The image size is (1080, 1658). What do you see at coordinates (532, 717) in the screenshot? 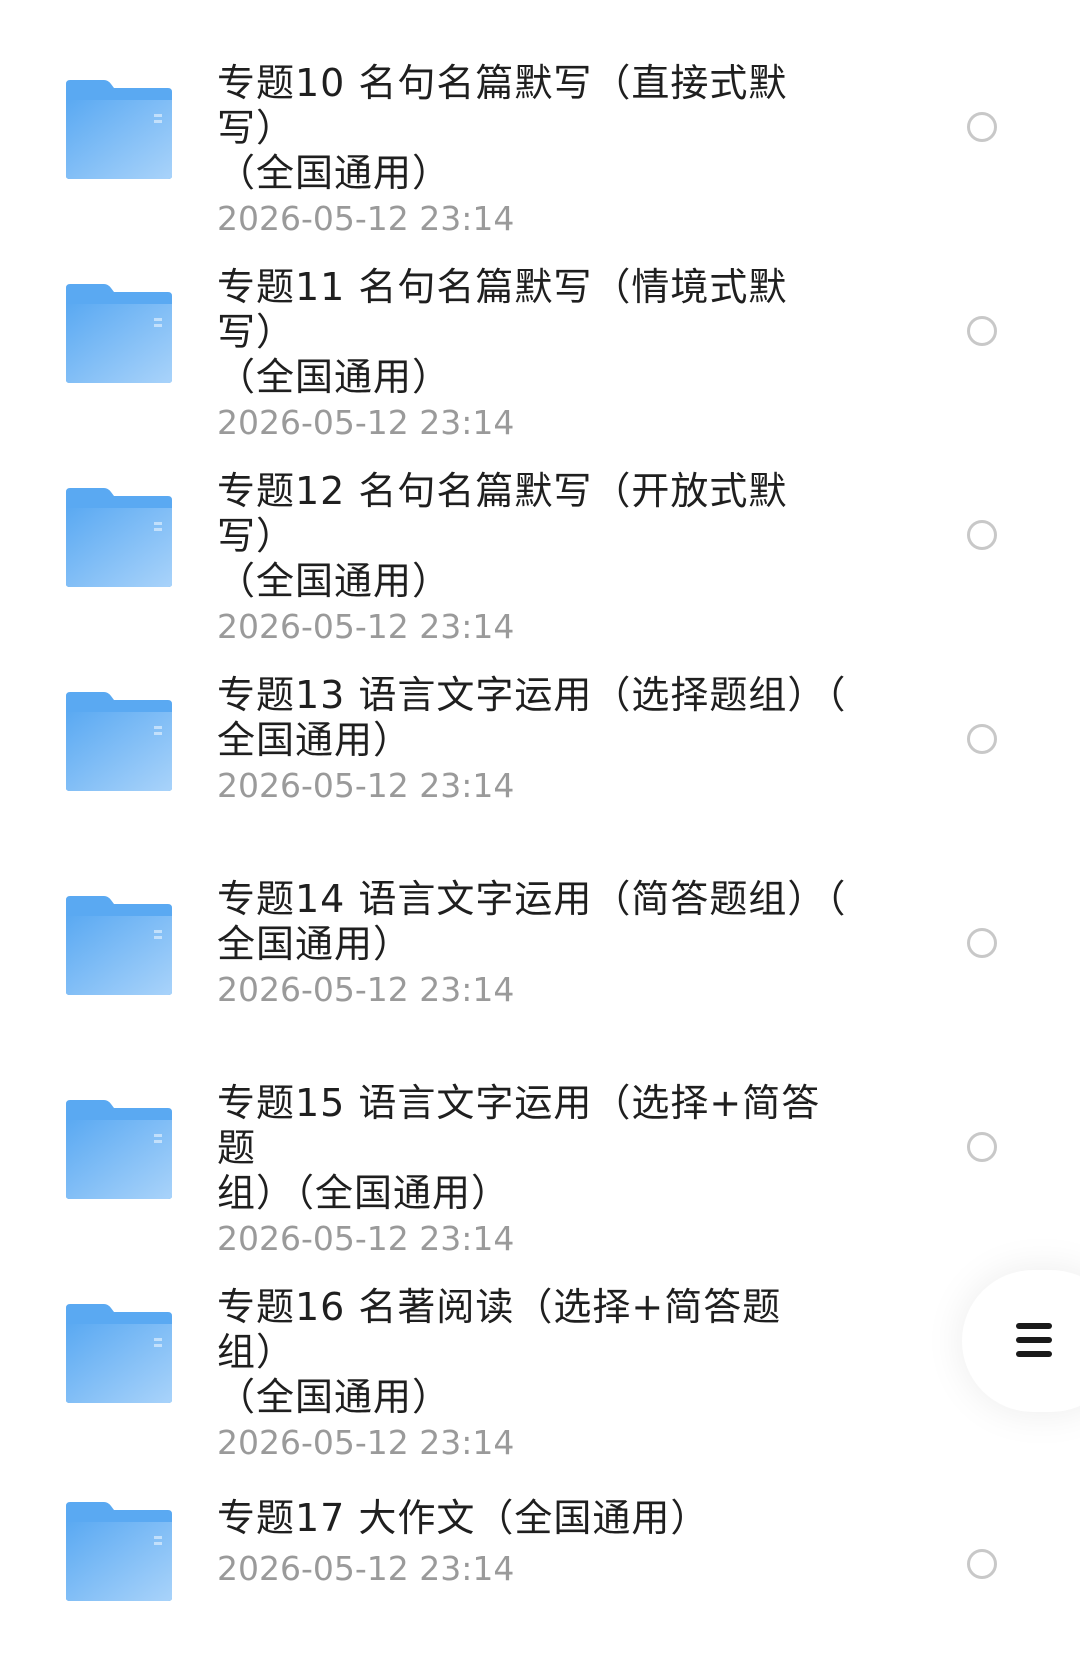
I see `file-name: 专题13 语言文字运用（选择题组）（ 全国通用）` at bounding box center [532, 717].